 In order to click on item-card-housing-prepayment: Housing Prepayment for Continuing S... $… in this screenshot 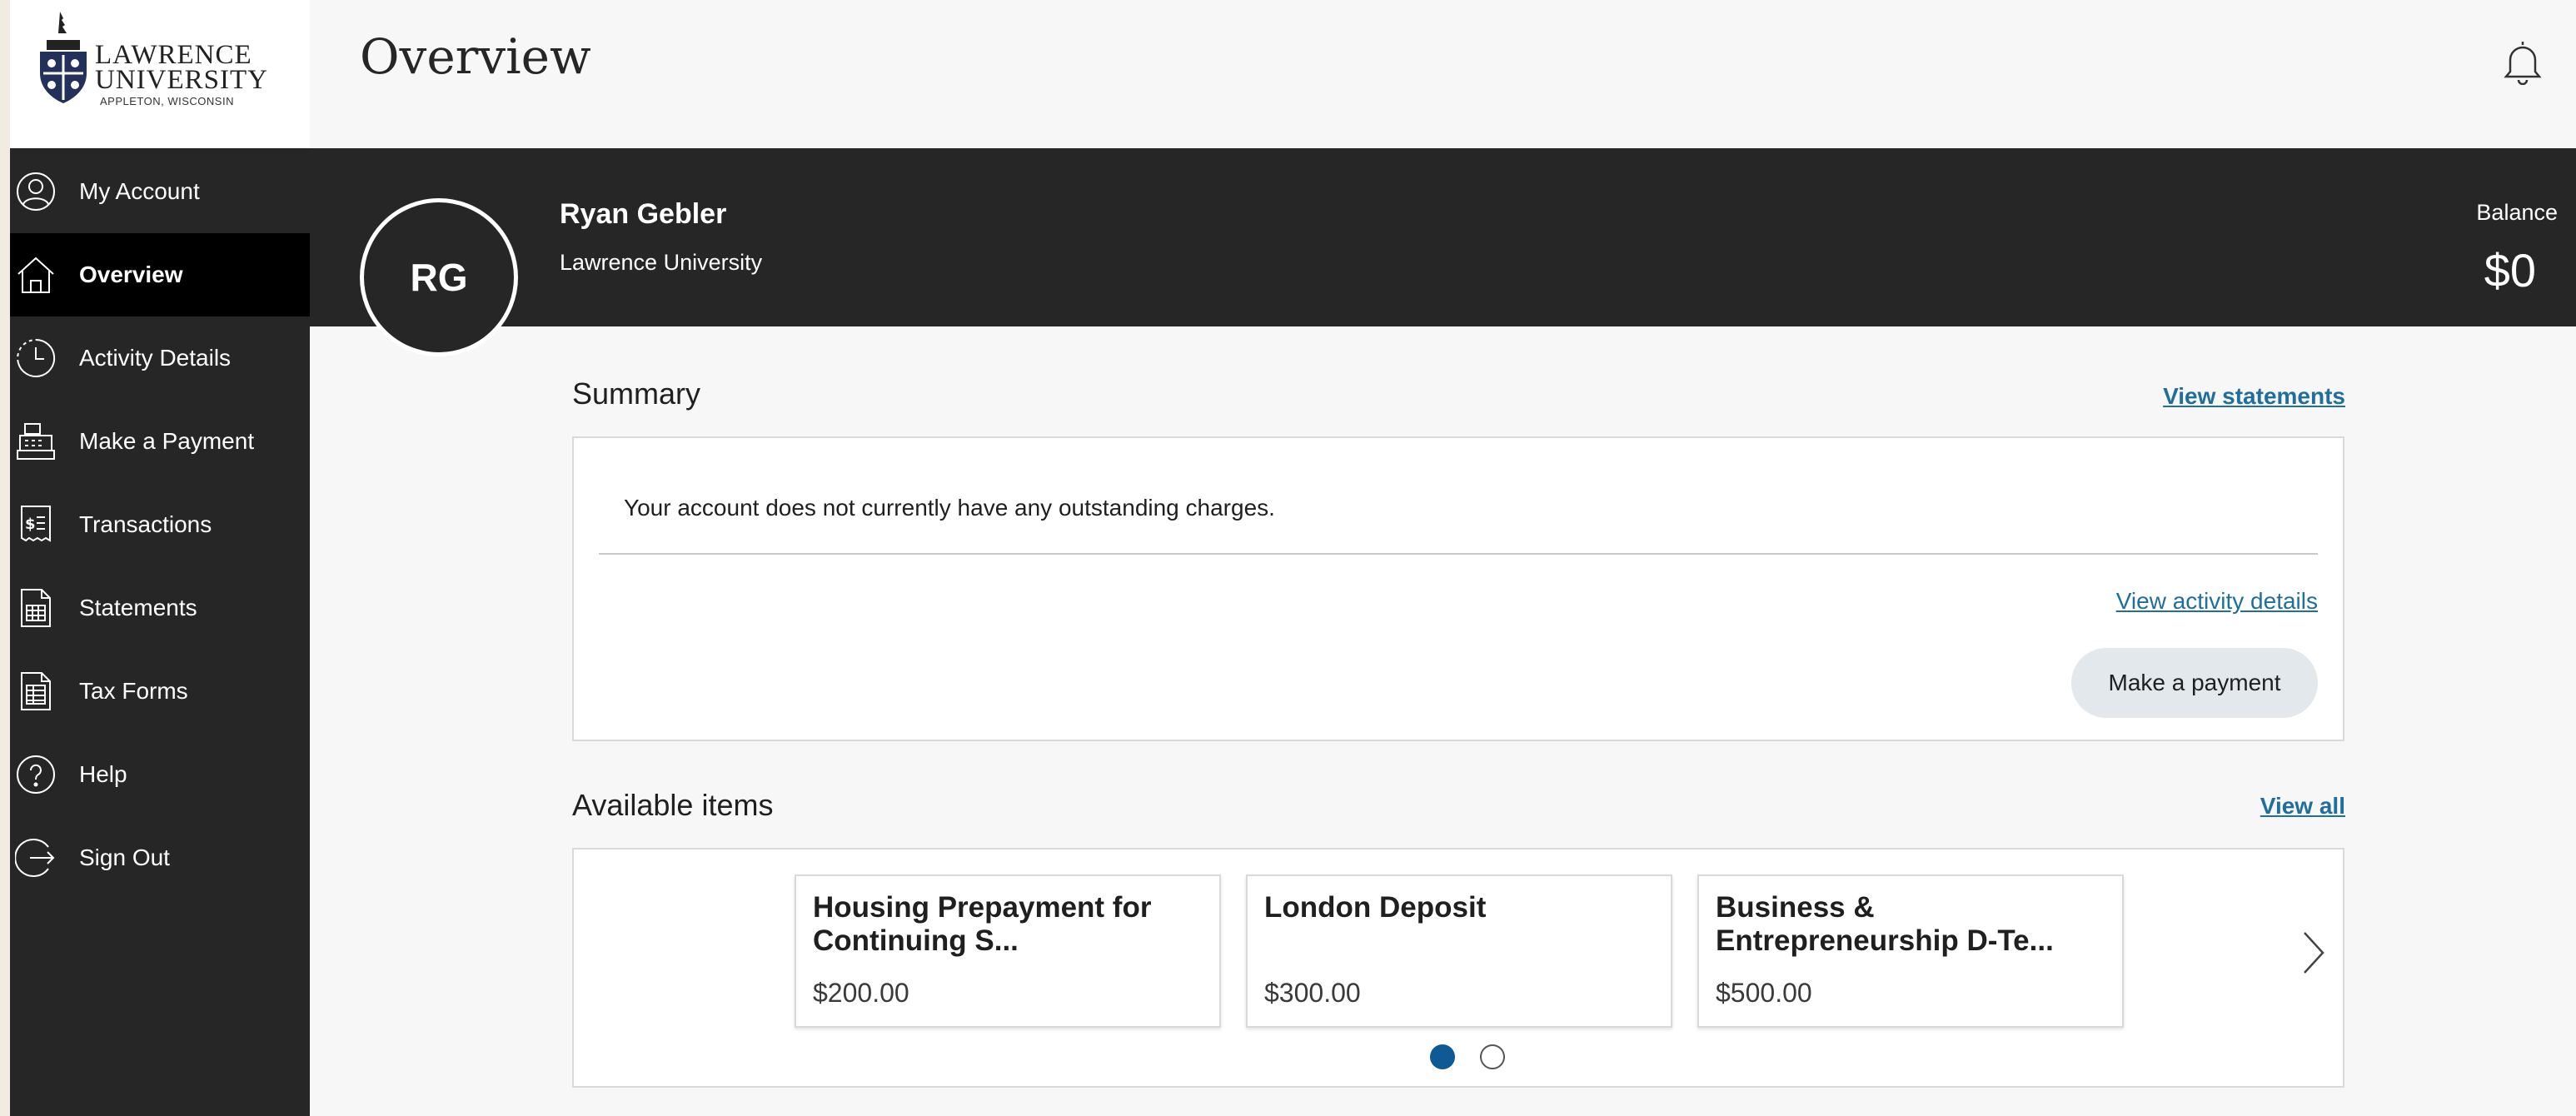, I will do `click(1008, 951)`.